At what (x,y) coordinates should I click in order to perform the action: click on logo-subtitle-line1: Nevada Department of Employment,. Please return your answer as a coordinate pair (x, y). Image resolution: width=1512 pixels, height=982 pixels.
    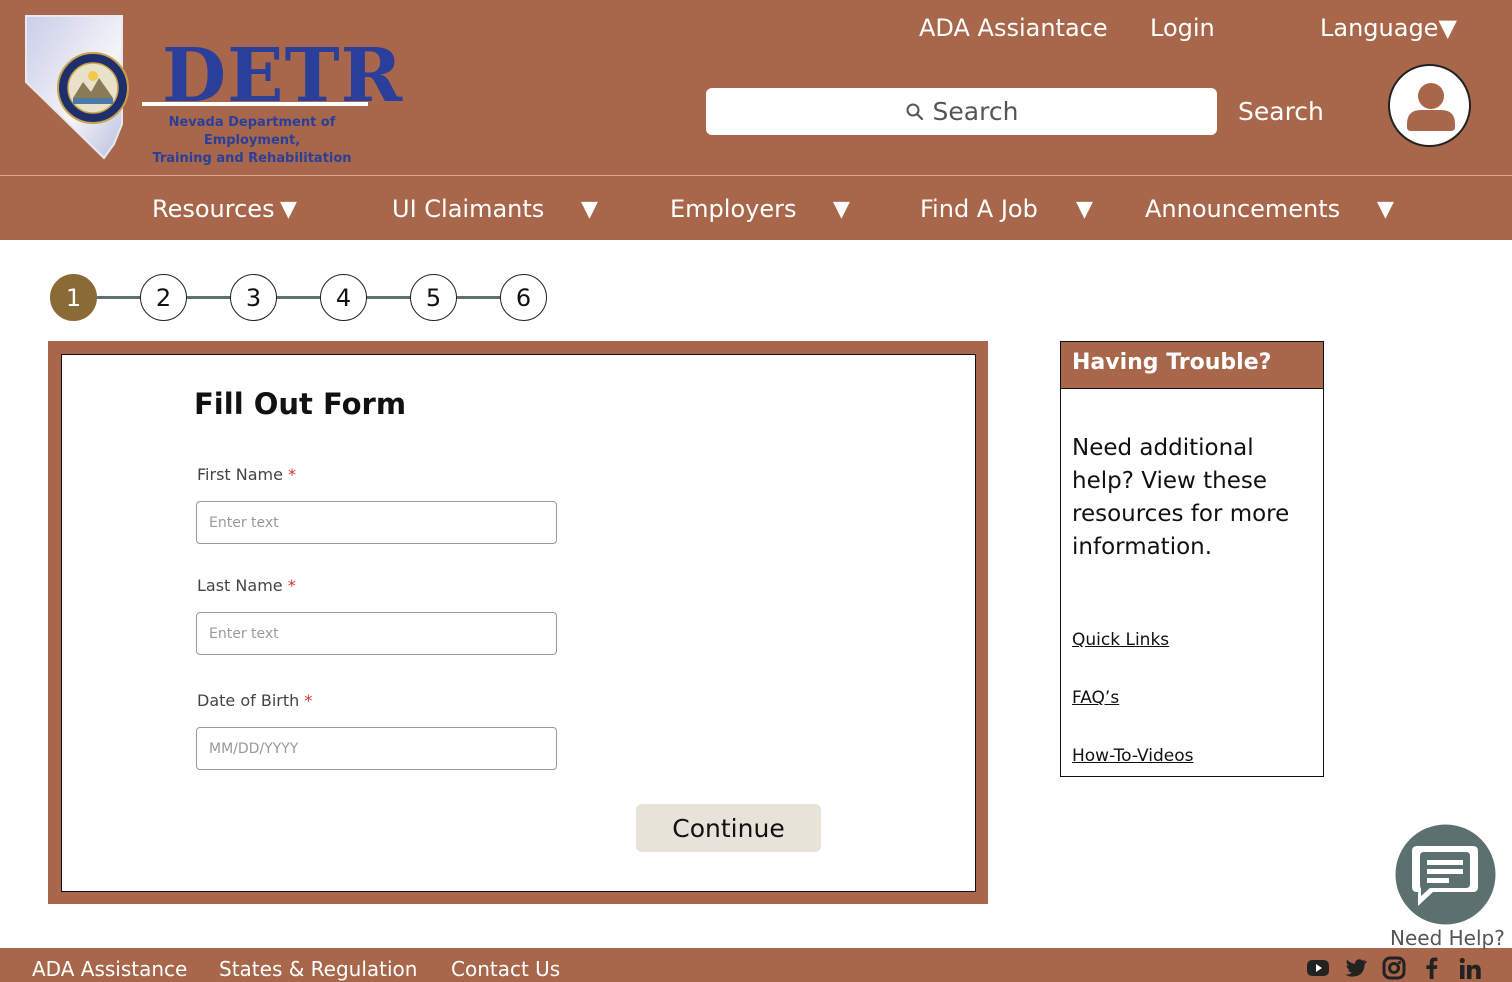
    Looking at the image, I should click on (252, 131).